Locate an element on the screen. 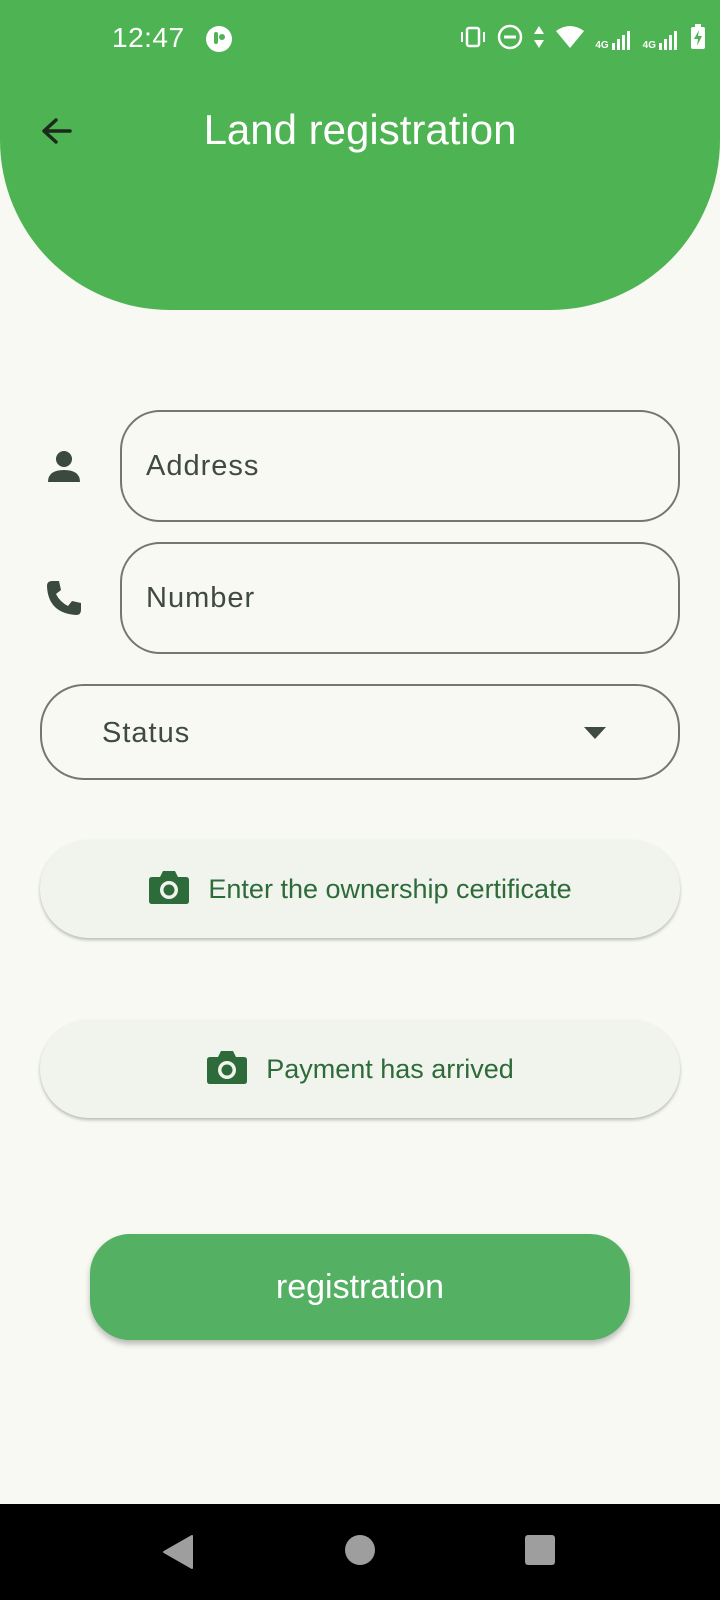 The height and width of the screenshot is (1600, 720). address-field is located at coordinates (400, 466).